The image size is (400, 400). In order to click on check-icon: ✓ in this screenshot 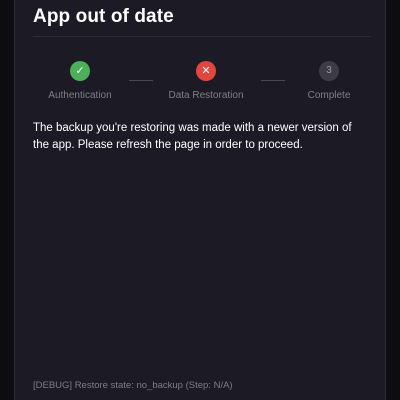, I will do `click(80, 71)`.